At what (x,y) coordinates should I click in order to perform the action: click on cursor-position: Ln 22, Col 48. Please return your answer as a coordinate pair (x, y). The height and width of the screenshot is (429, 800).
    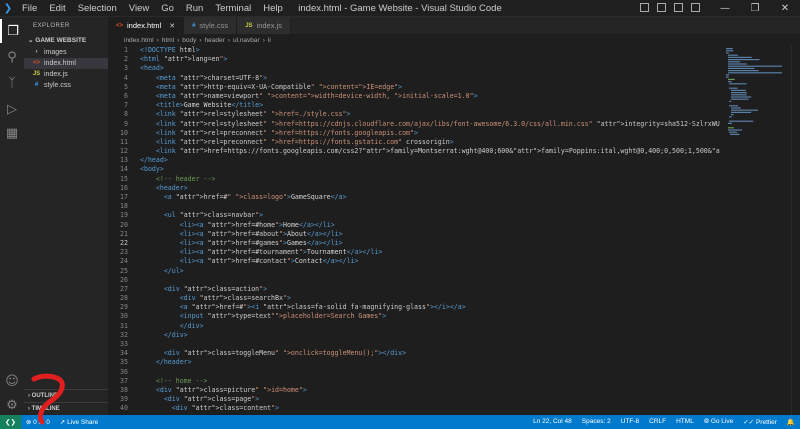
    Looking at the image, I should click on (552, 422).